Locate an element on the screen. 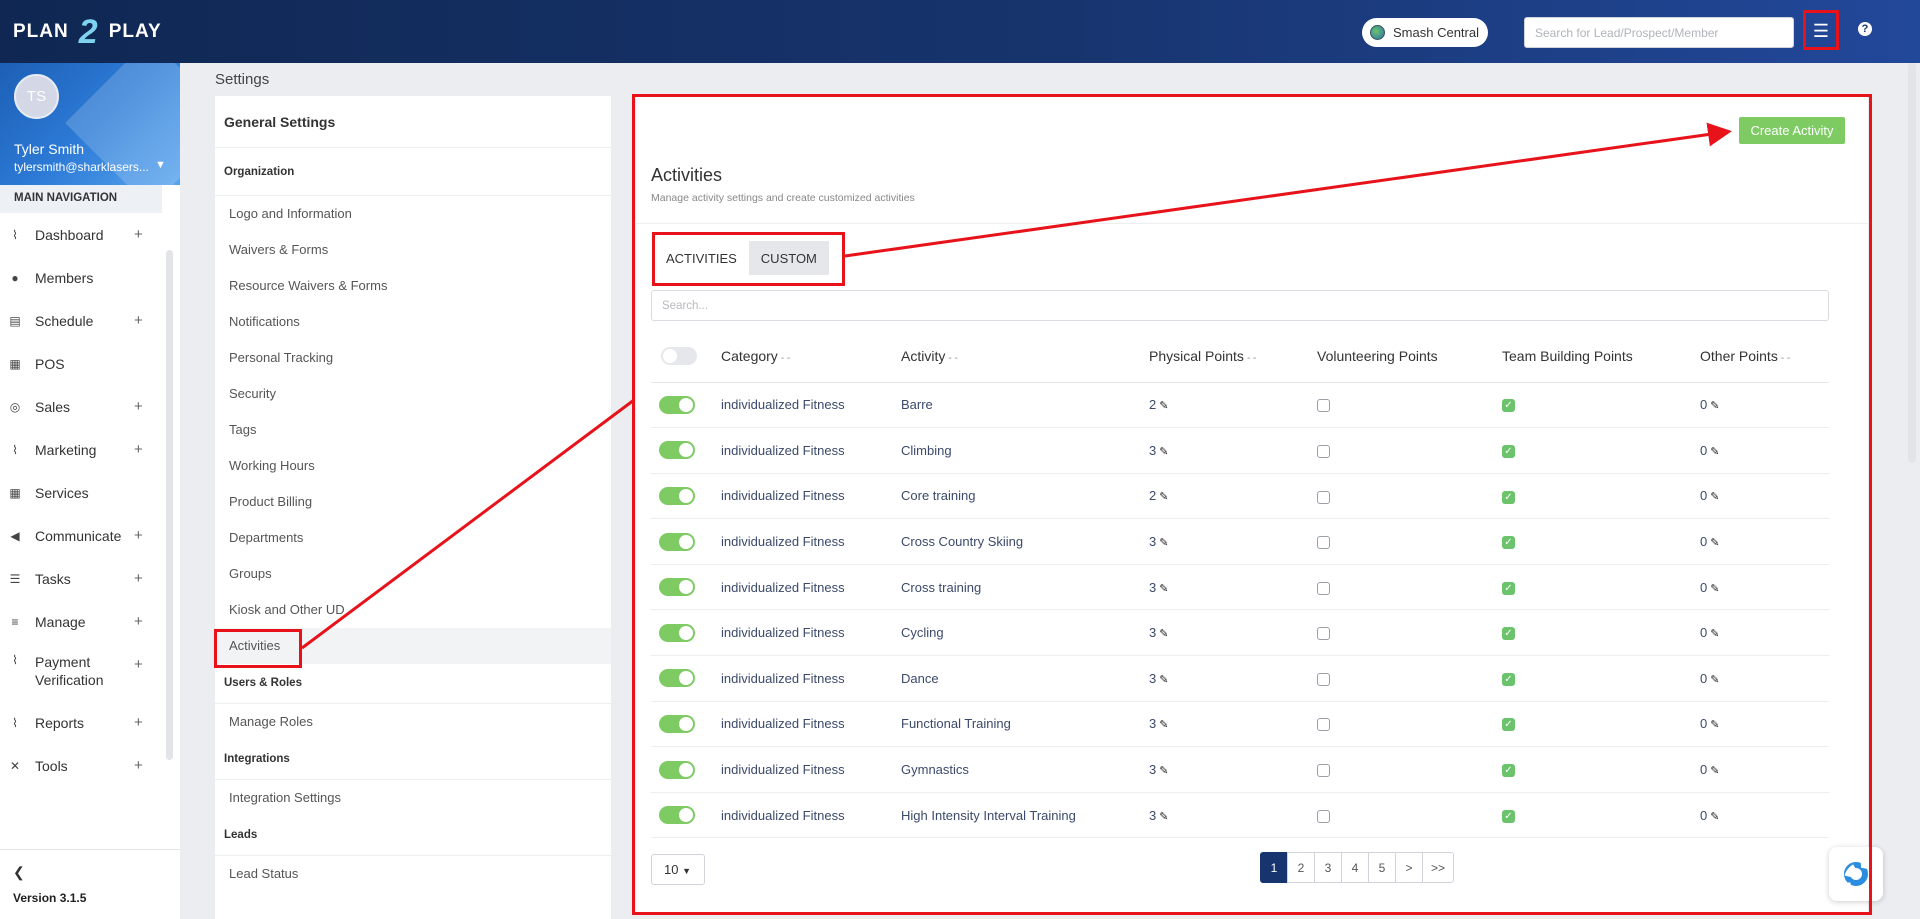  chevron-down-icon: ▼ is located at coordinates (160, 165).